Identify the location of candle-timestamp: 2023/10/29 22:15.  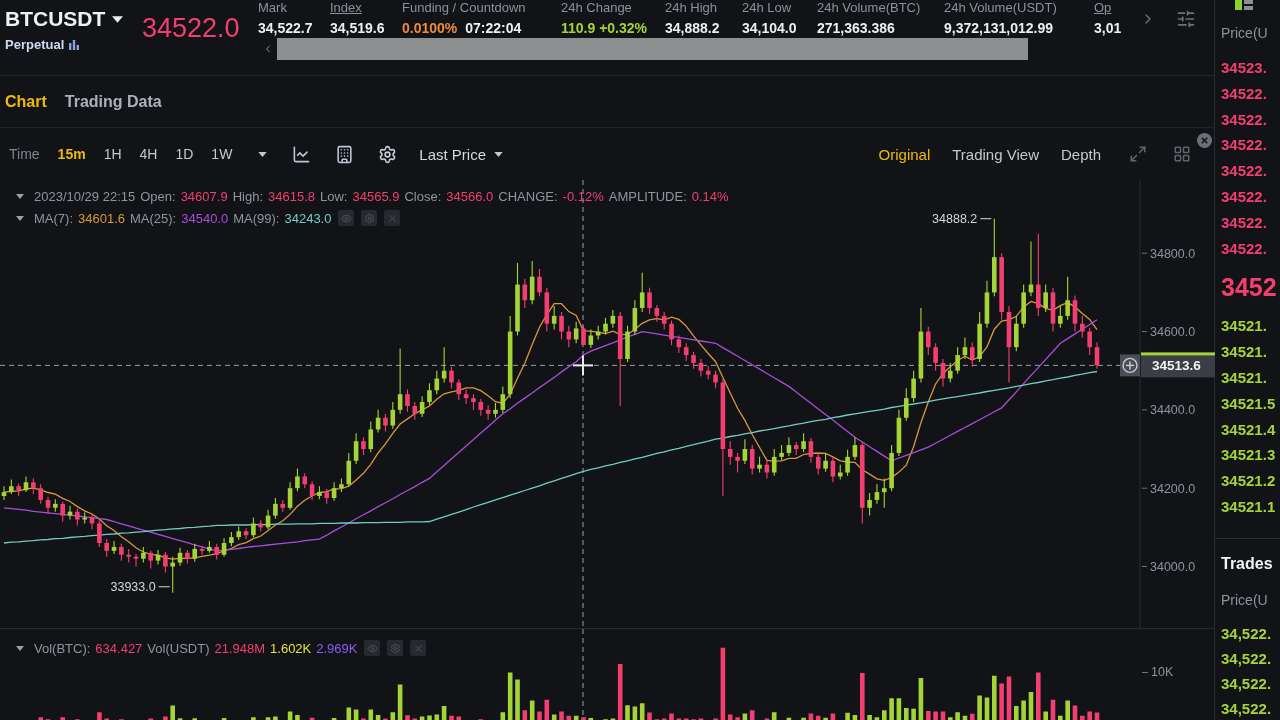
(85, 196).